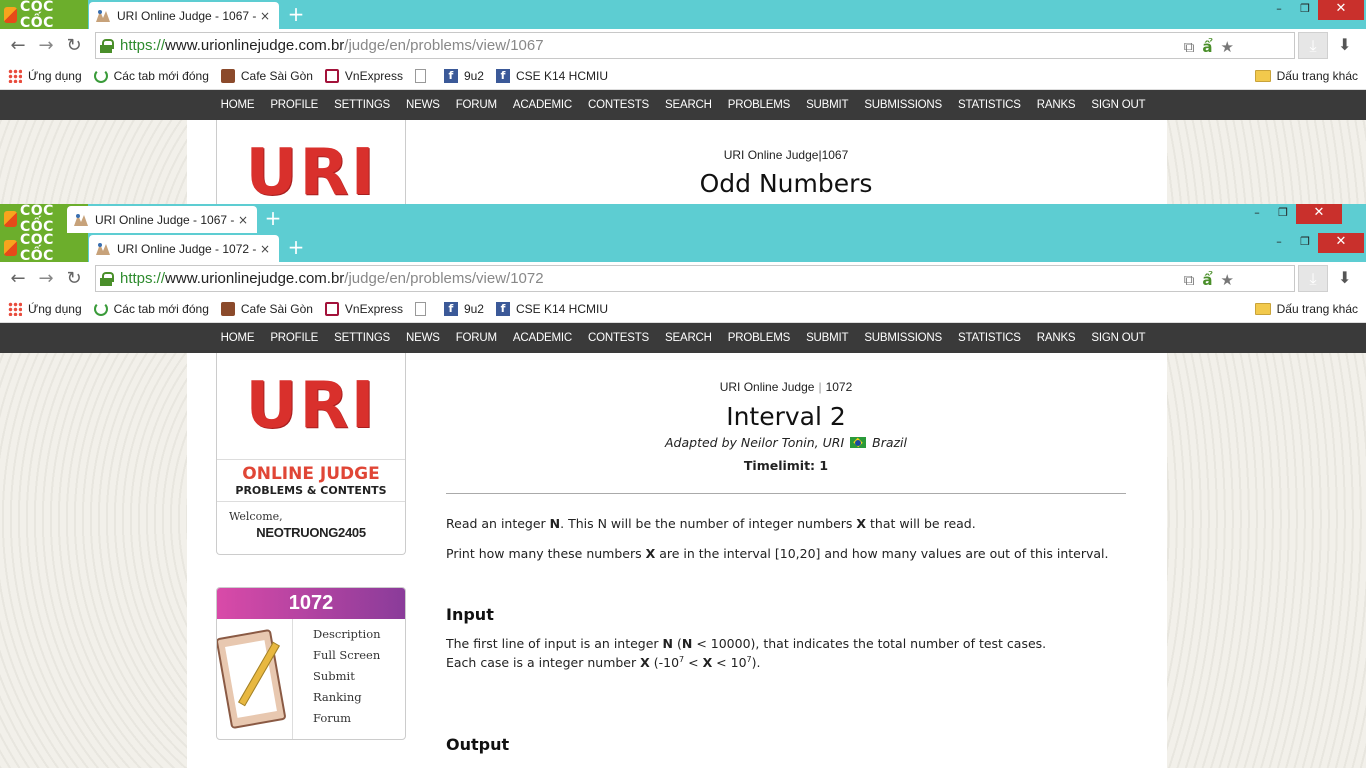 The height and width of the screenshot is (768, 1366). Describe the element at coordinates (311, 603) in the screenshot. I see `problem-id-header: 1072` at that location.